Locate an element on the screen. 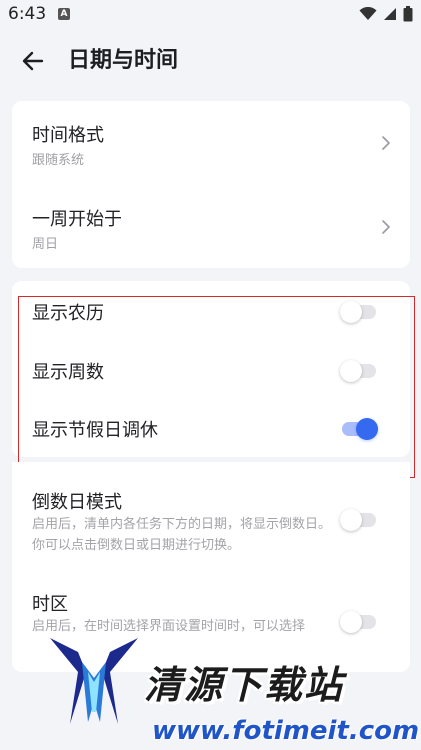  watermark: 清源下载站 www.fotimeit.com is located at coordinates (230, 689).